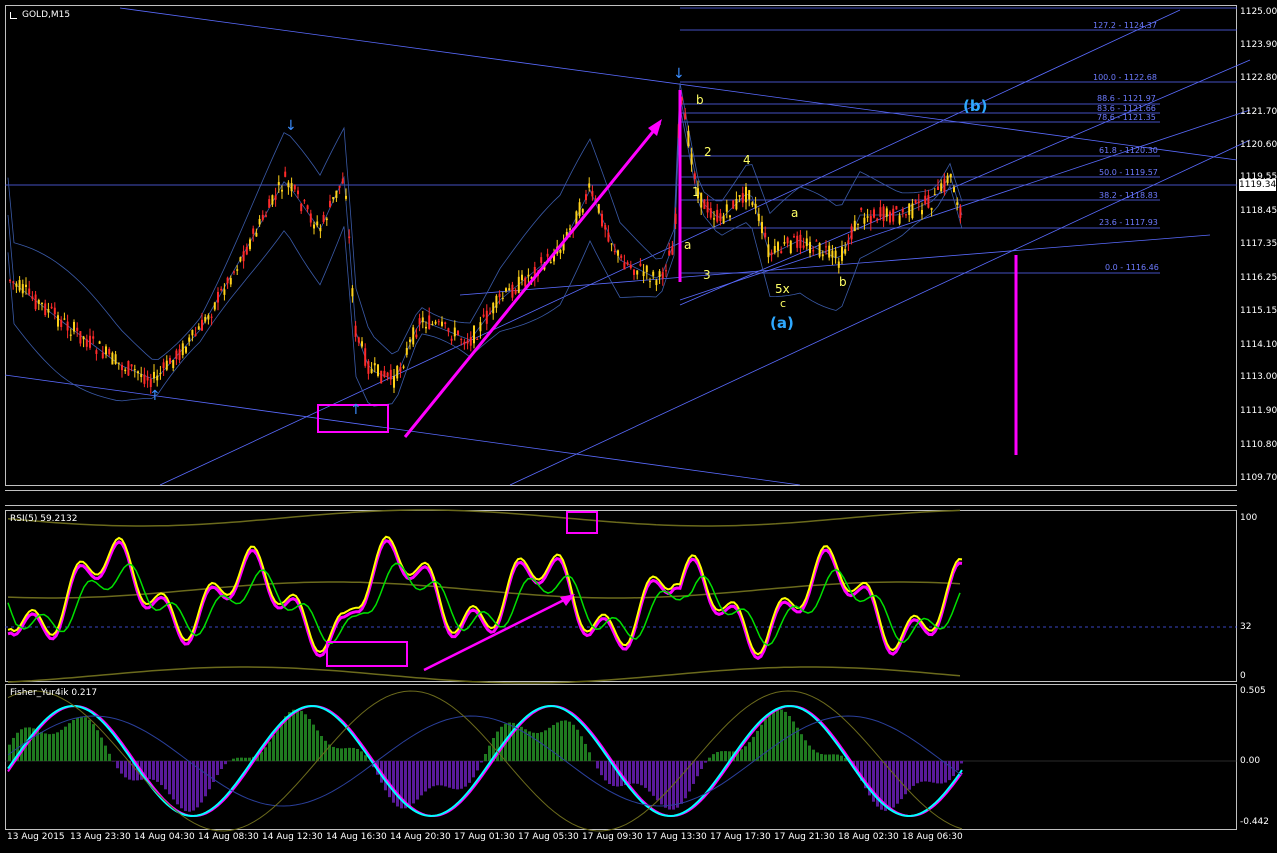  I want to click on time-tick: 17 Aug 17:30, so click(740, 837).